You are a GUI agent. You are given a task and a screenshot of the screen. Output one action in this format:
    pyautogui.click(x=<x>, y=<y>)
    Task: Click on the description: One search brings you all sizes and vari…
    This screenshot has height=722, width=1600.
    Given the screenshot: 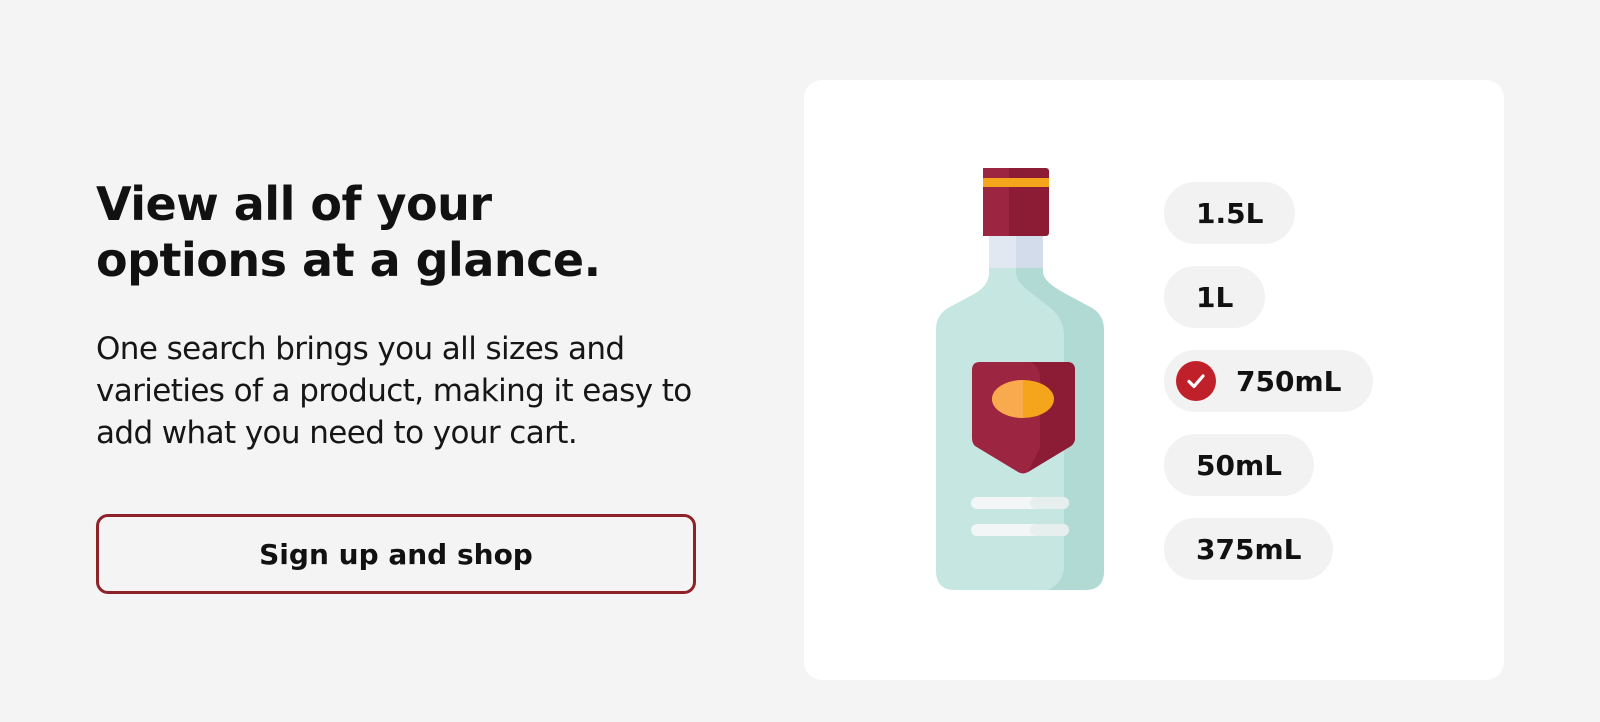 What is the action you would take?
    pyautogui.click(x=394, y=391)
    